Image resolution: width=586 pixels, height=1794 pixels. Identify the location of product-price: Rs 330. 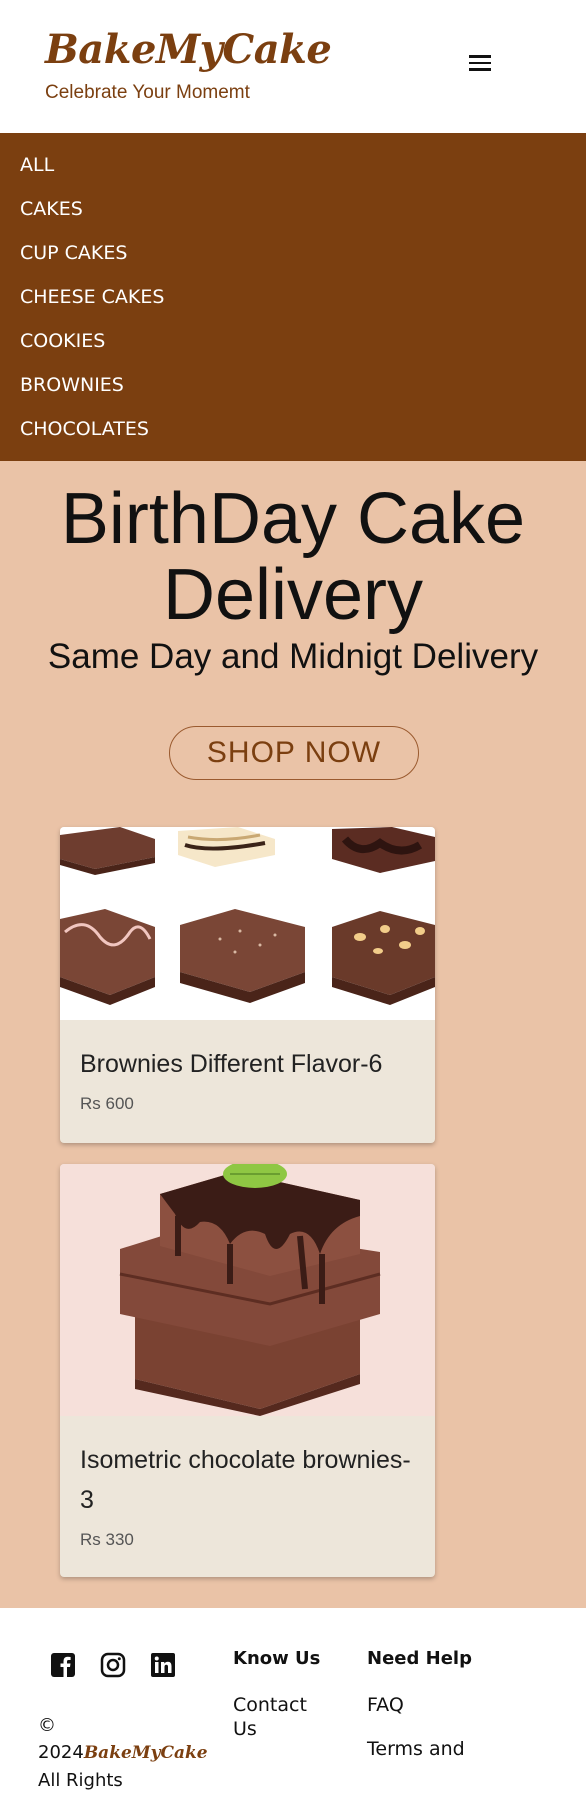
(107, 1539).